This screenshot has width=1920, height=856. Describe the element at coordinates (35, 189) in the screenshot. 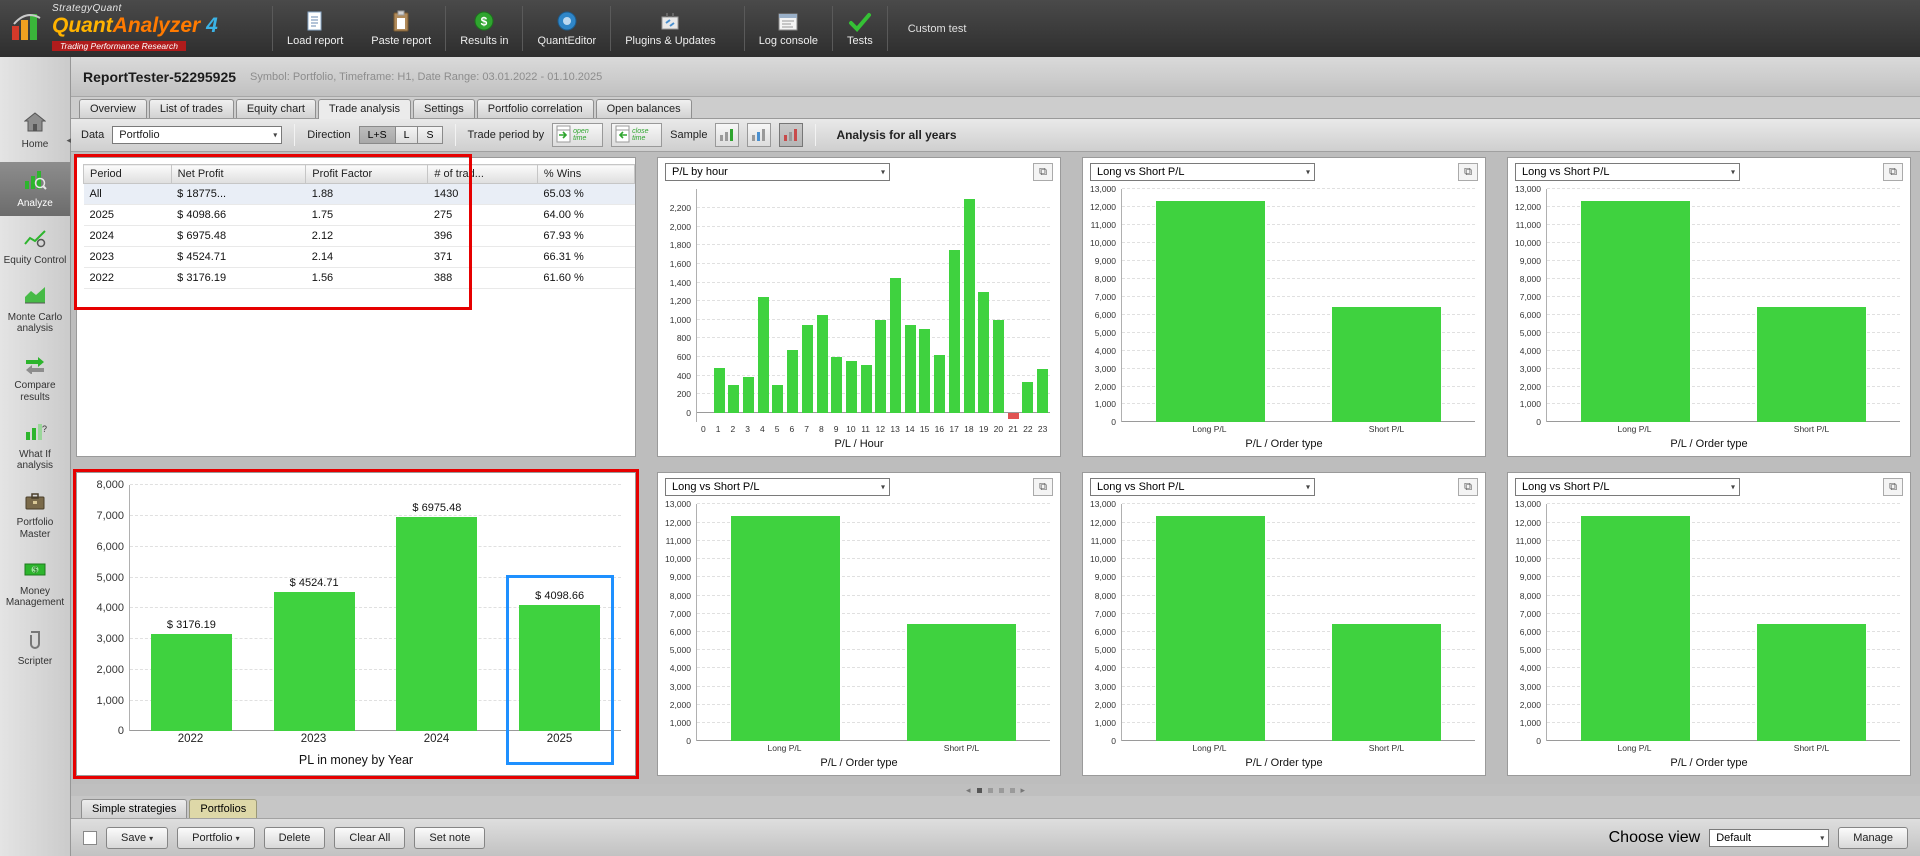

I see `sidebar-item-analyze: Analyze` at that location.